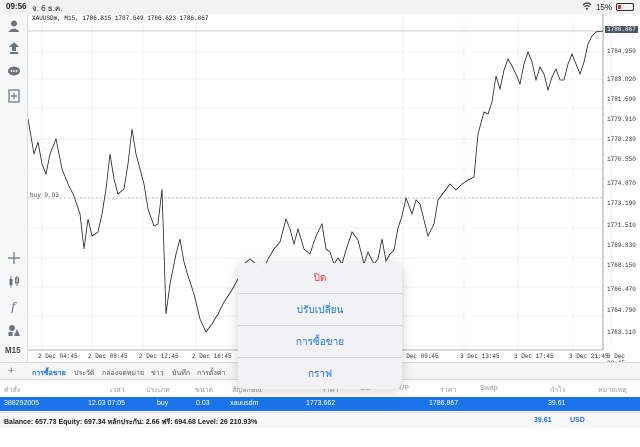 The width and height of the screenshot is (640, 447). What do you see at coordinates (589, 356) in the screenshot?
I see `time-tick-label: 3 Dec 21:45` at bounding box center [589, 356].